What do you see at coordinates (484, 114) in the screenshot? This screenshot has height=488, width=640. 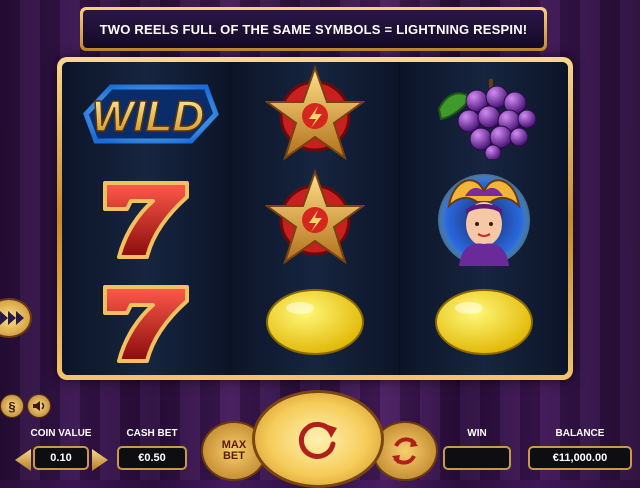 I see `symbol-grapes` at bounding box center [484, 114].